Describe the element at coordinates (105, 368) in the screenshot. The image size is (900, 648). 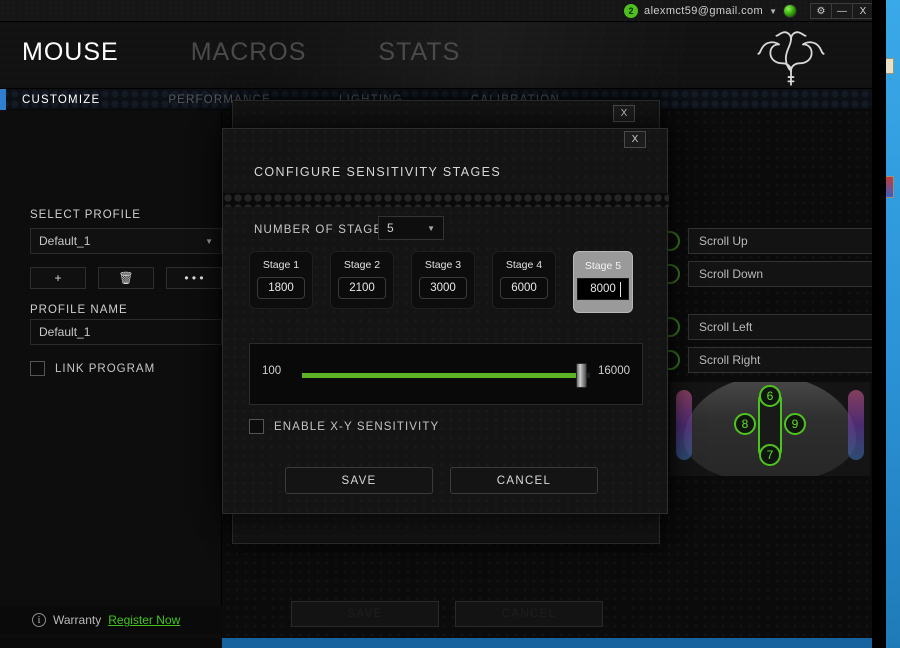
I see `link-program-label: LINK PROGRAM` at that location.